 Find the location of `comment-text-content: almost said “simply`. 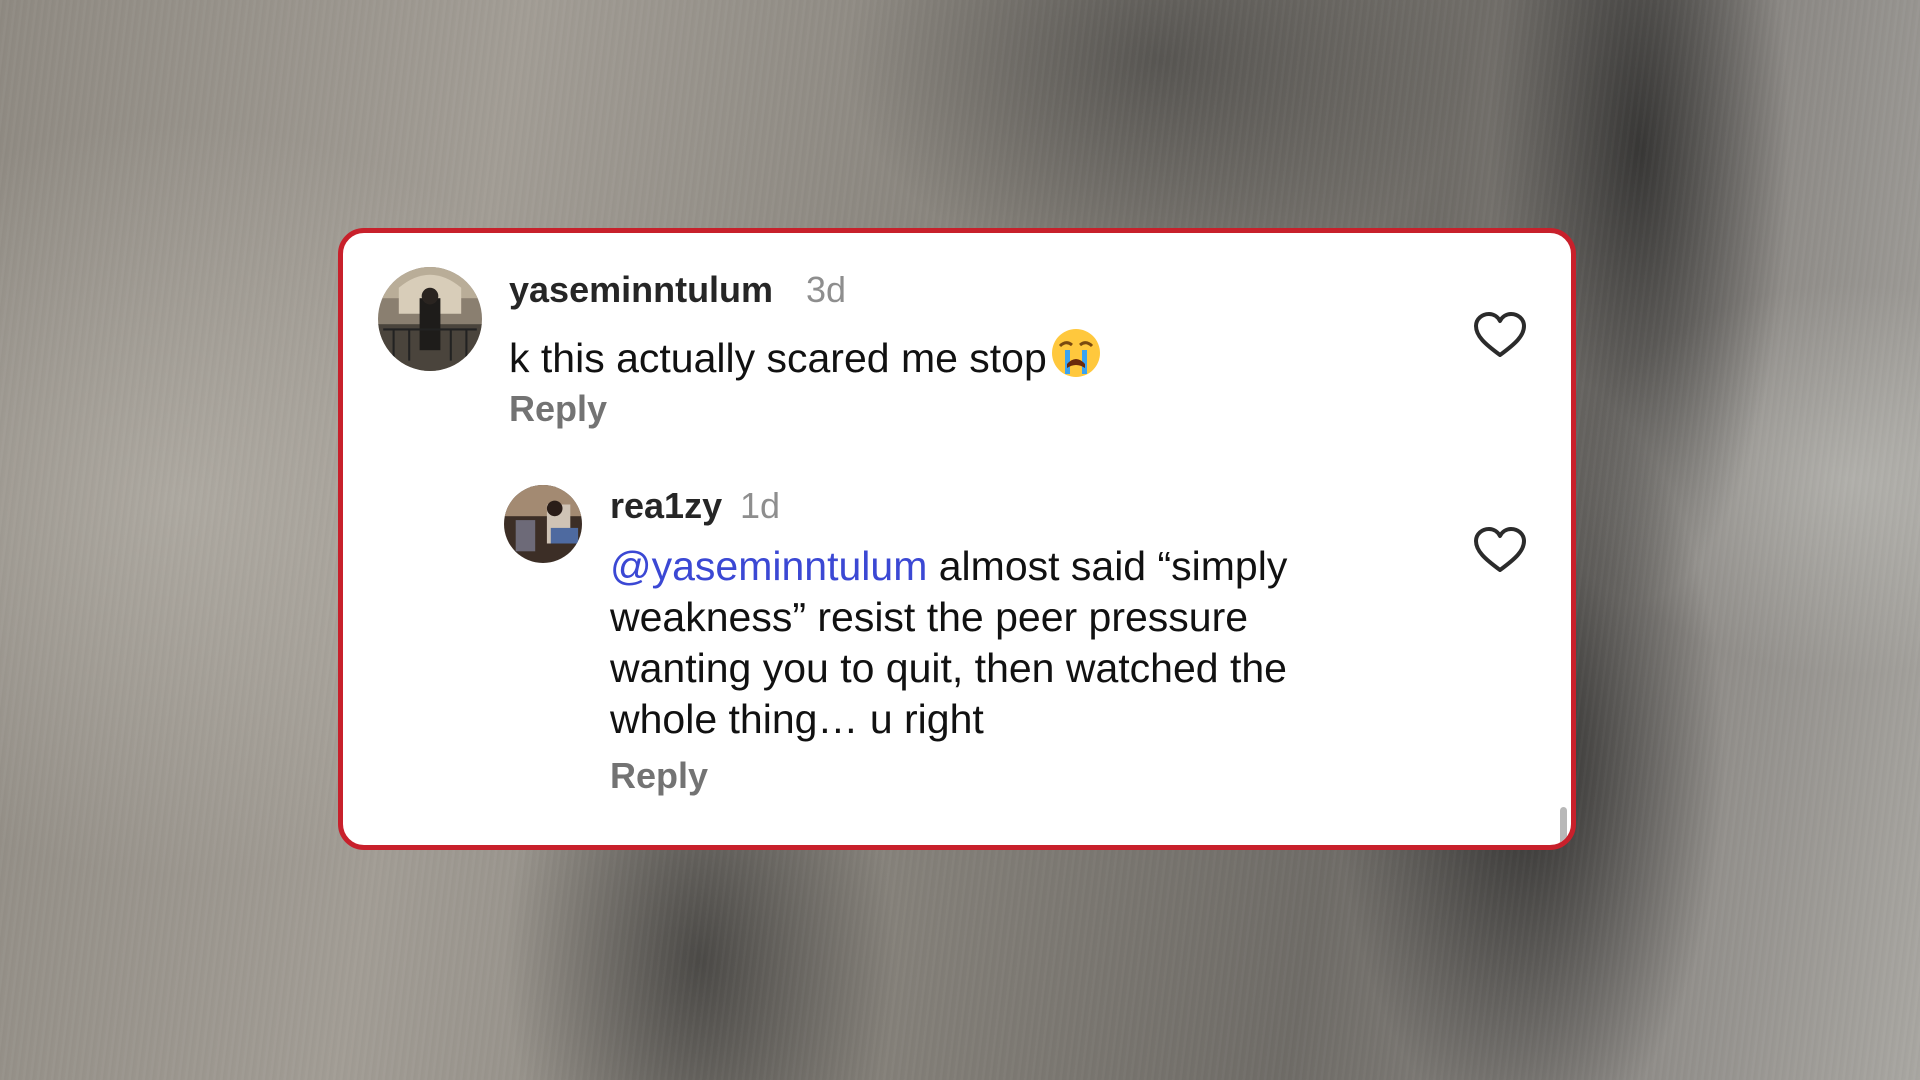

comment-text-content: almost said “simply is located at coordinates (1107, 566).